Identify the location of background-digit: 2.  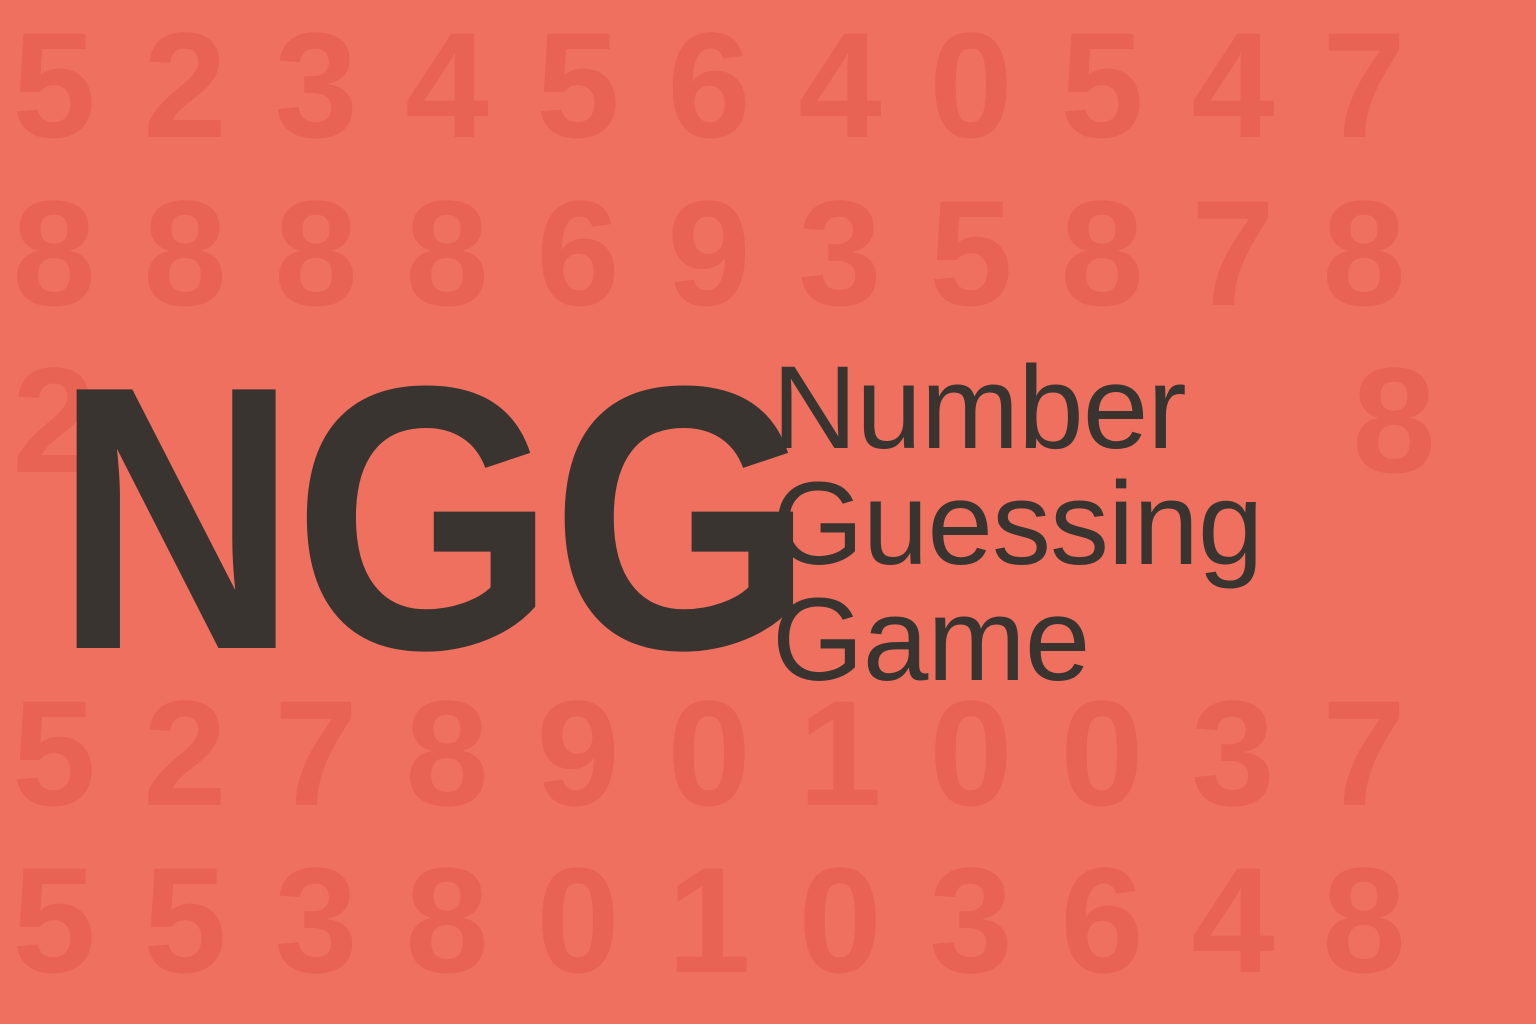
(185, 85).